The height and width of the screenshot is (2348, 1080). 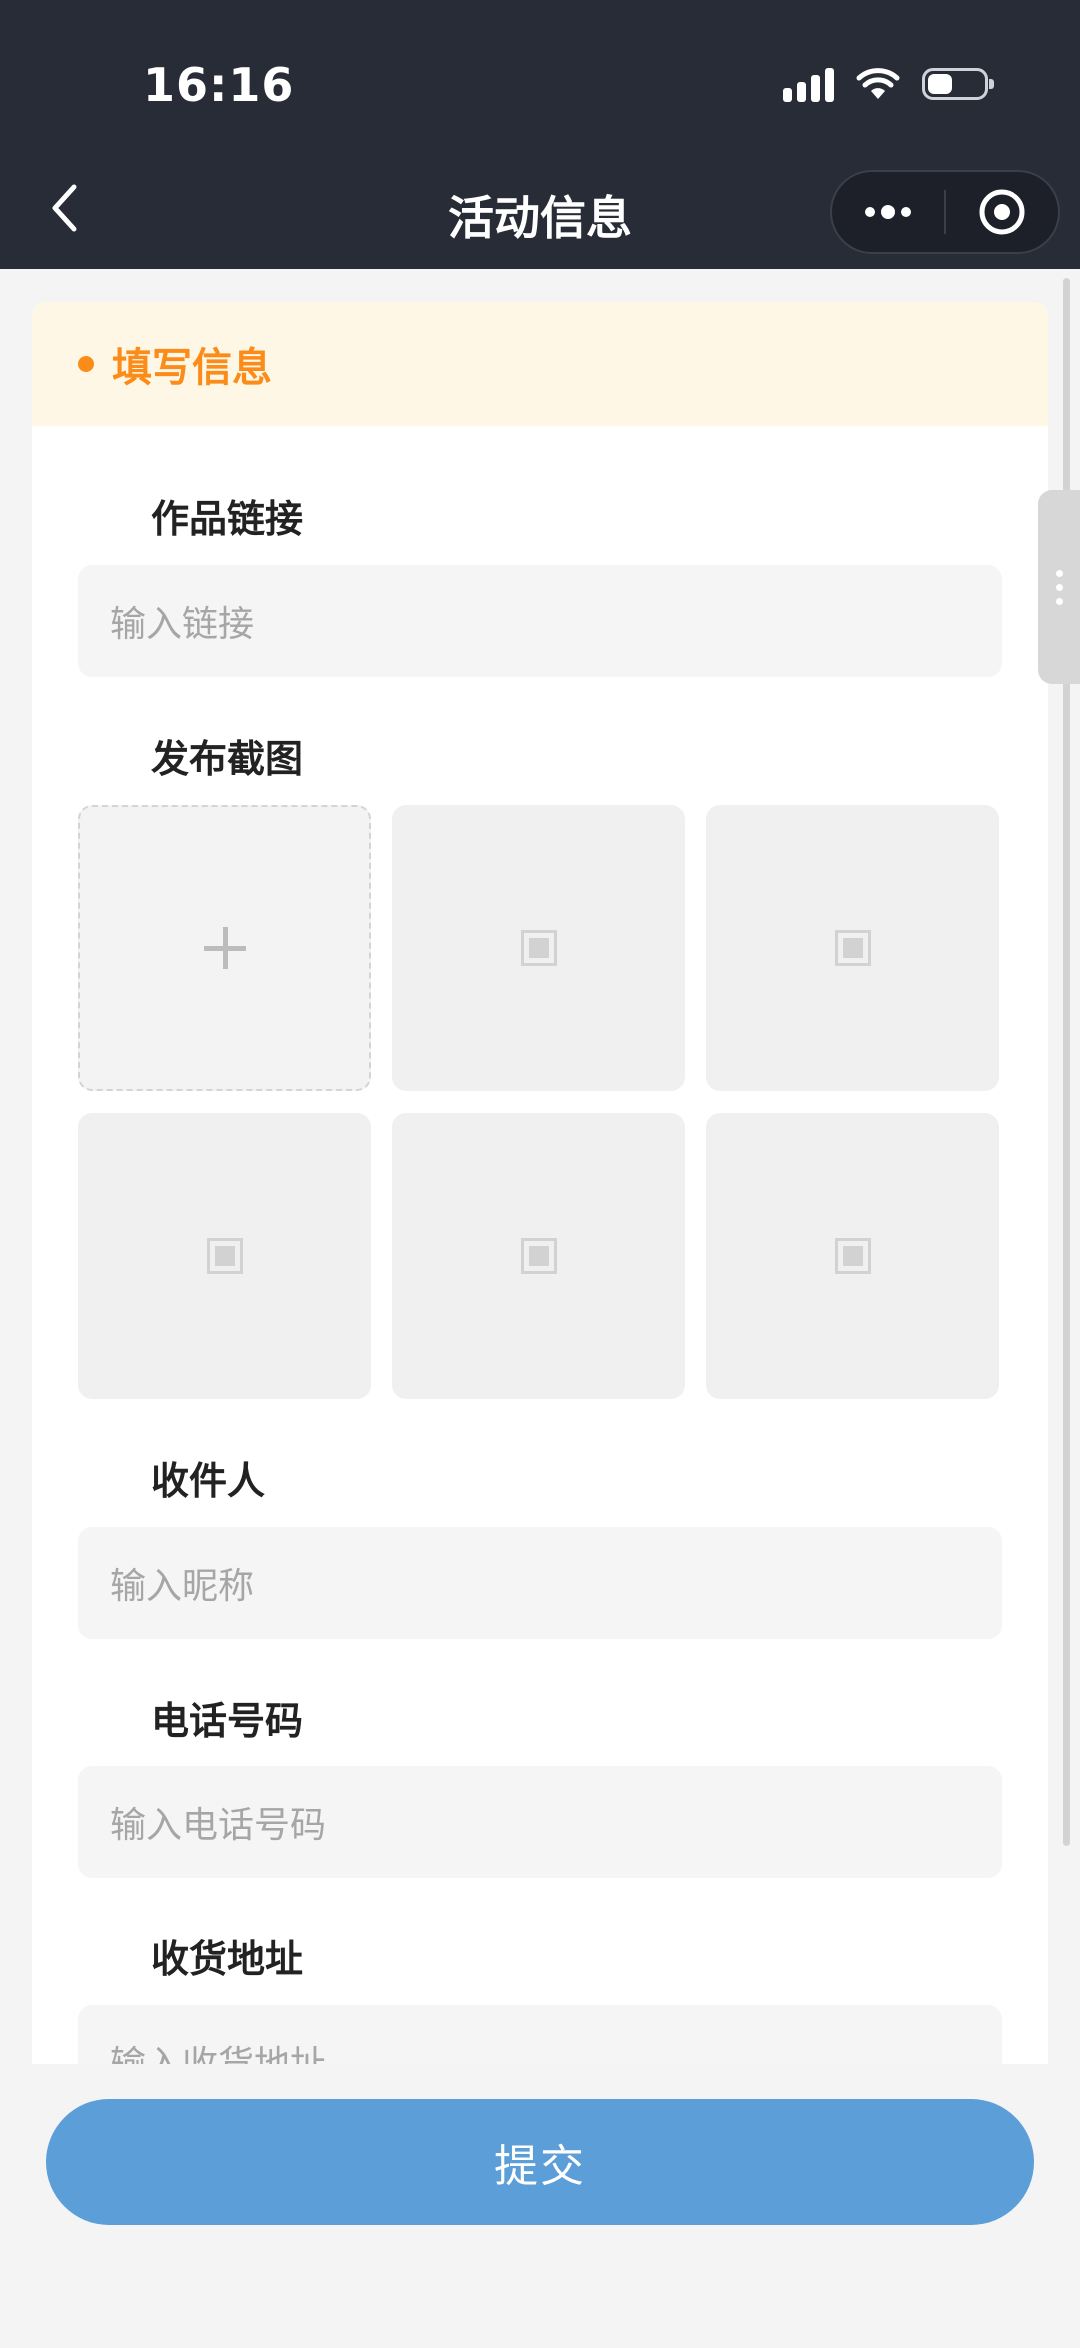 What do you see at coordinates (227, 759) in the screenshot?
I see `screenshot-label: 发布截图` at bounding box center [227, 759].